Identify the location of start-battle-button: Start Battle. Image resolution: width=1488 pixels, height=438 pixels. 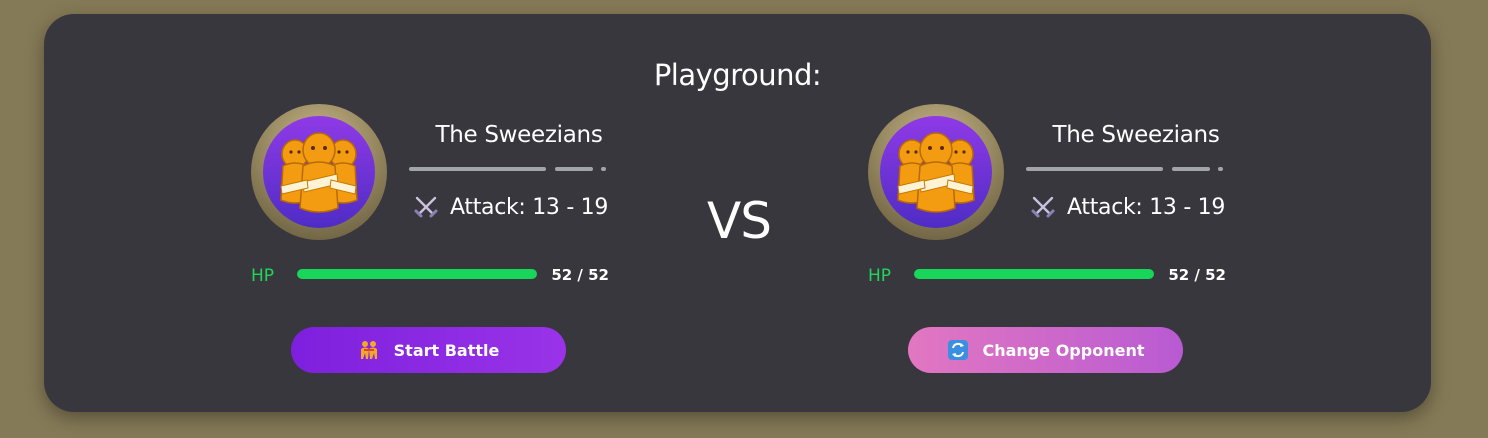
(428, 350).